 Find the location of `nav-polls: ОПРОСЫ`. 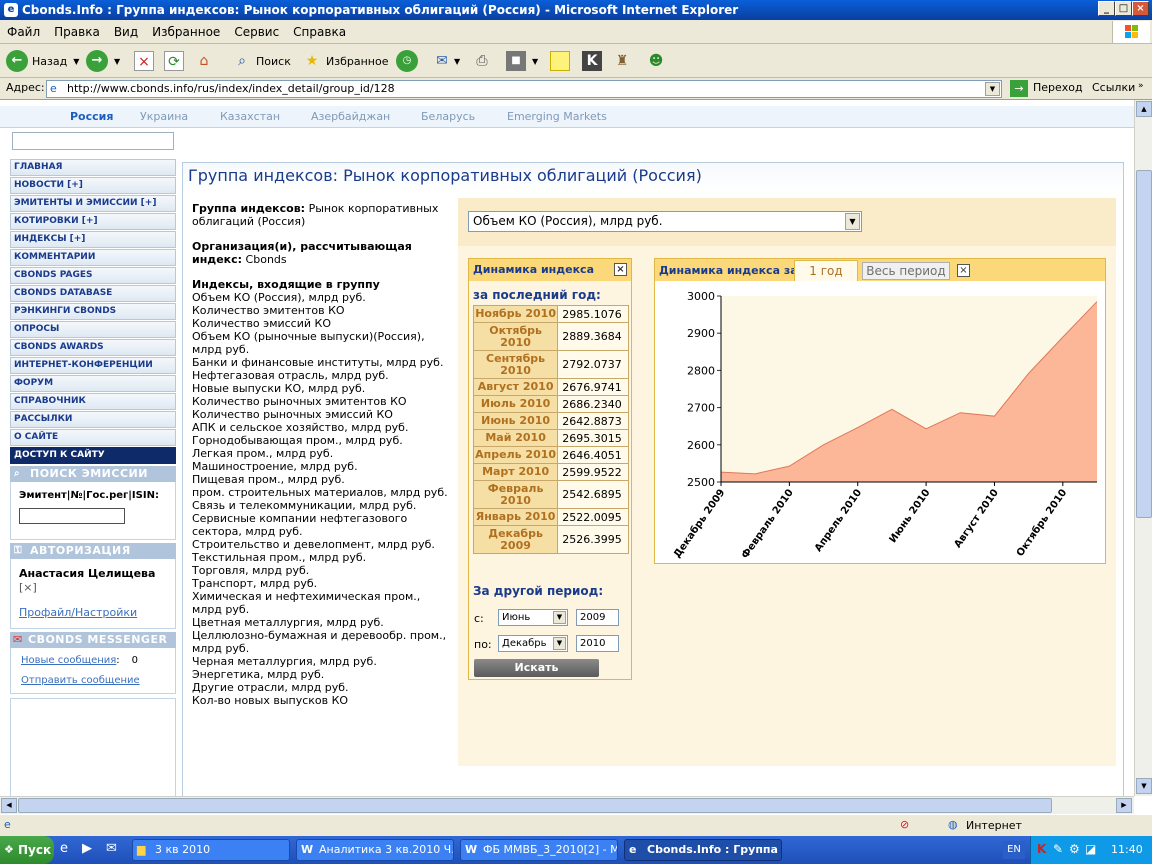

nav-polls: ОПРОСЫ is located at coordinates (93, 329).